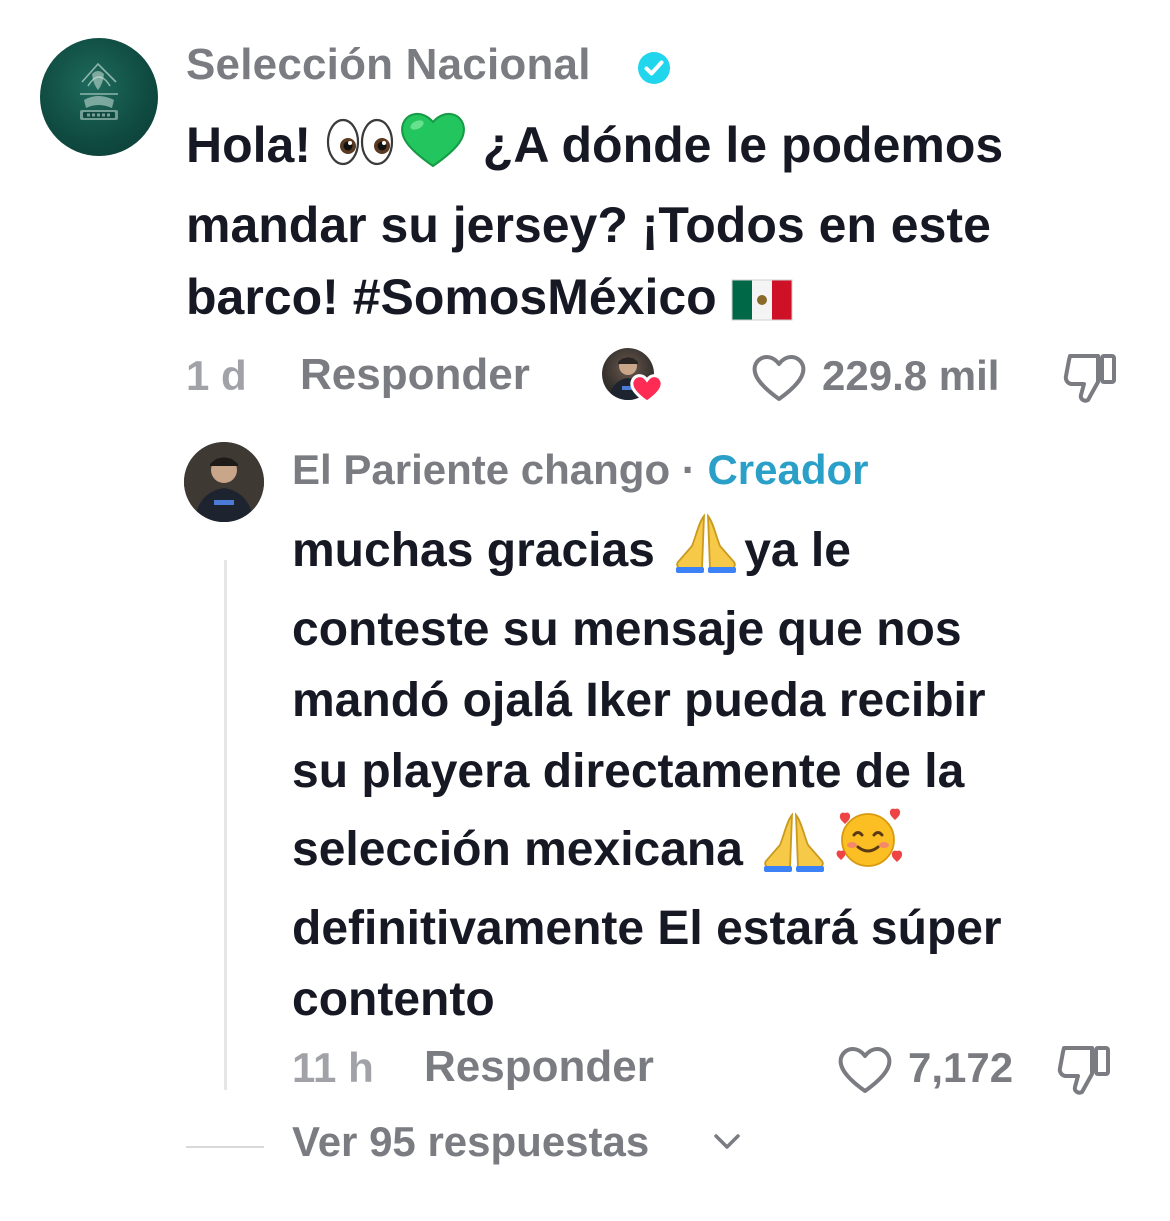 The image size is (1170, 1221). What do you see at coordinates (654, 68) in the screenshot?
I see `verified-check-icon` at bounding box center [654, 68].